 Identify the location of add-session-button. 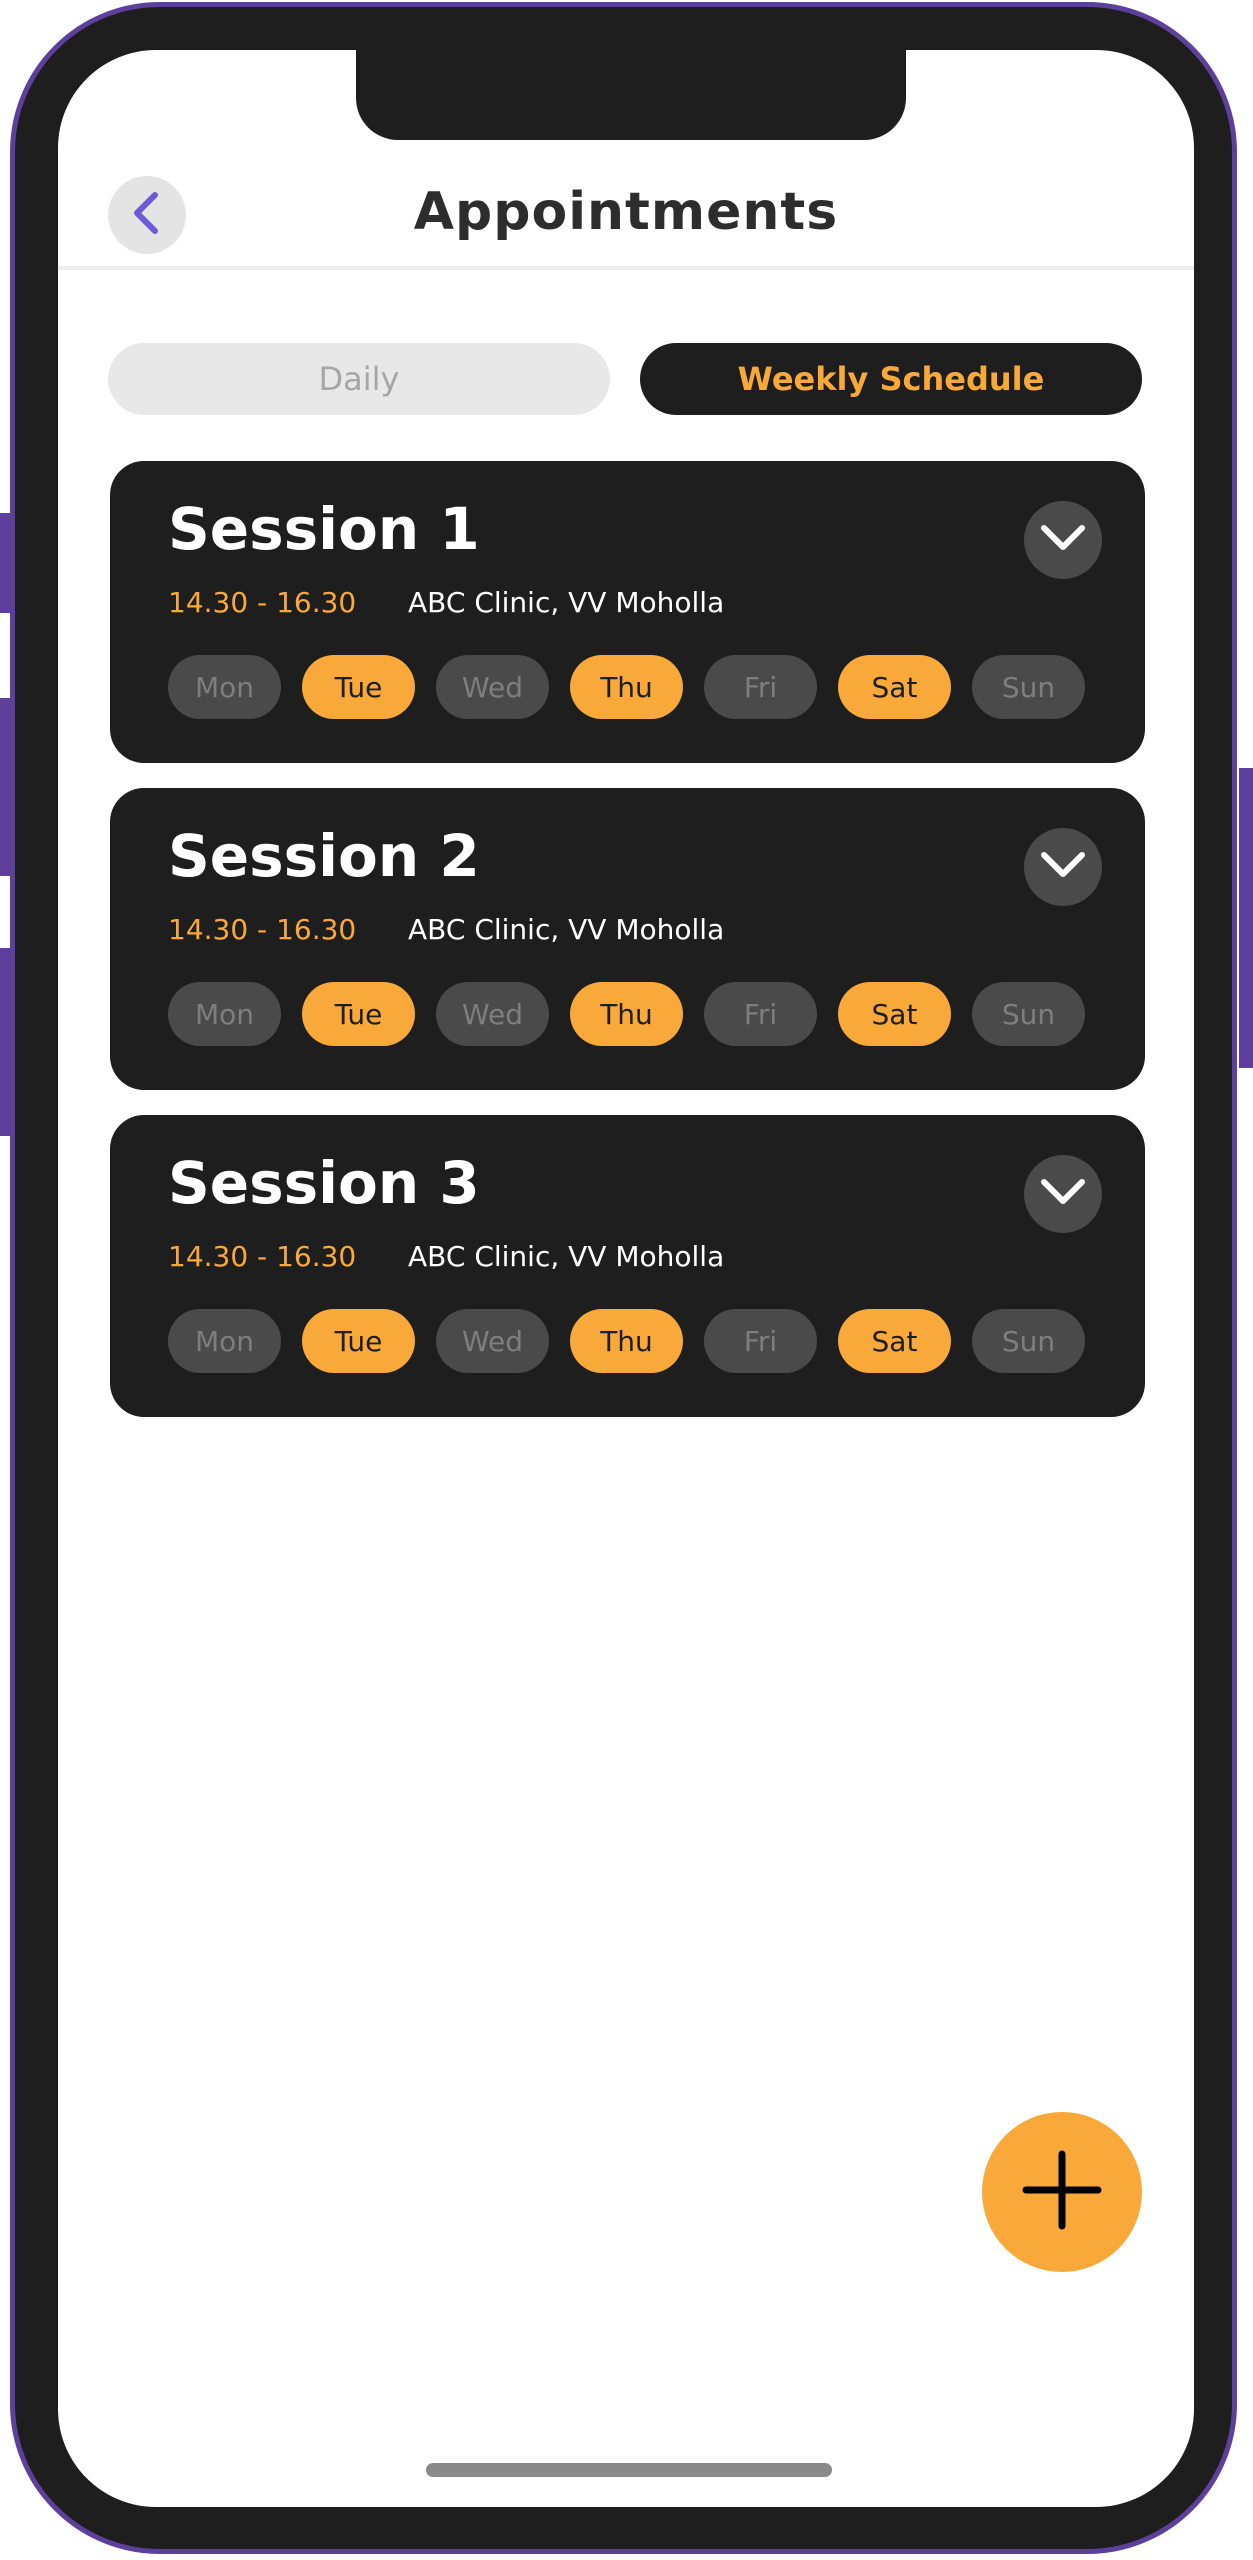
(1062, 2192).